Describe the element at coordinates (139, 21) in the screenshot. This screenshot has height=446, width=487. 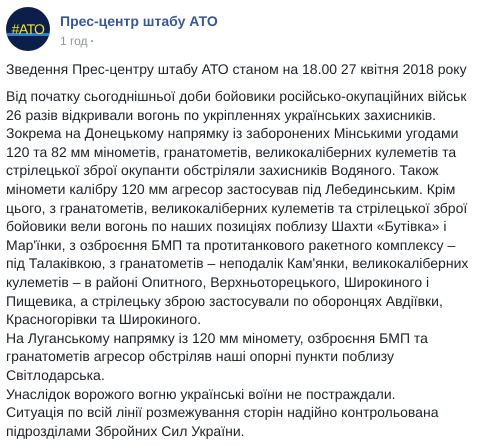
I see `author-link: Прес-центр штабу АТО` at that location.